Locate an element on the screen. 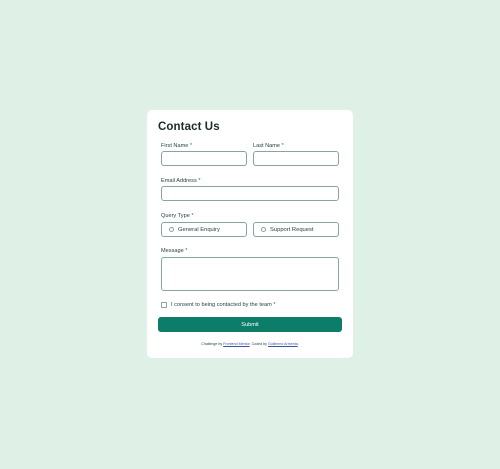 The width and height of the screenshot is (500, 469). query-option-support-request: Support Request is located at coordinates (296, 229).